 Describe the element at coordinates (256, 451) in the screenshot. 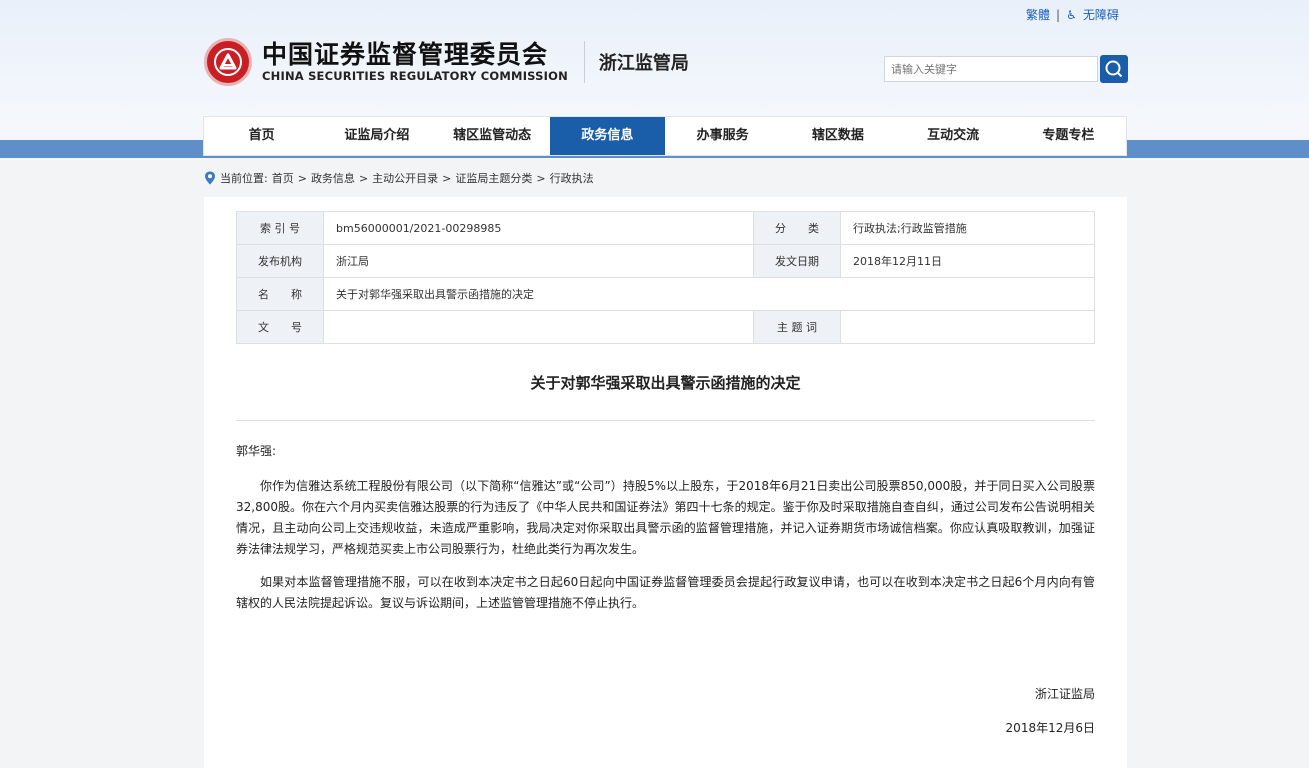

I see `document-salutation: 郭华强:` at that location.